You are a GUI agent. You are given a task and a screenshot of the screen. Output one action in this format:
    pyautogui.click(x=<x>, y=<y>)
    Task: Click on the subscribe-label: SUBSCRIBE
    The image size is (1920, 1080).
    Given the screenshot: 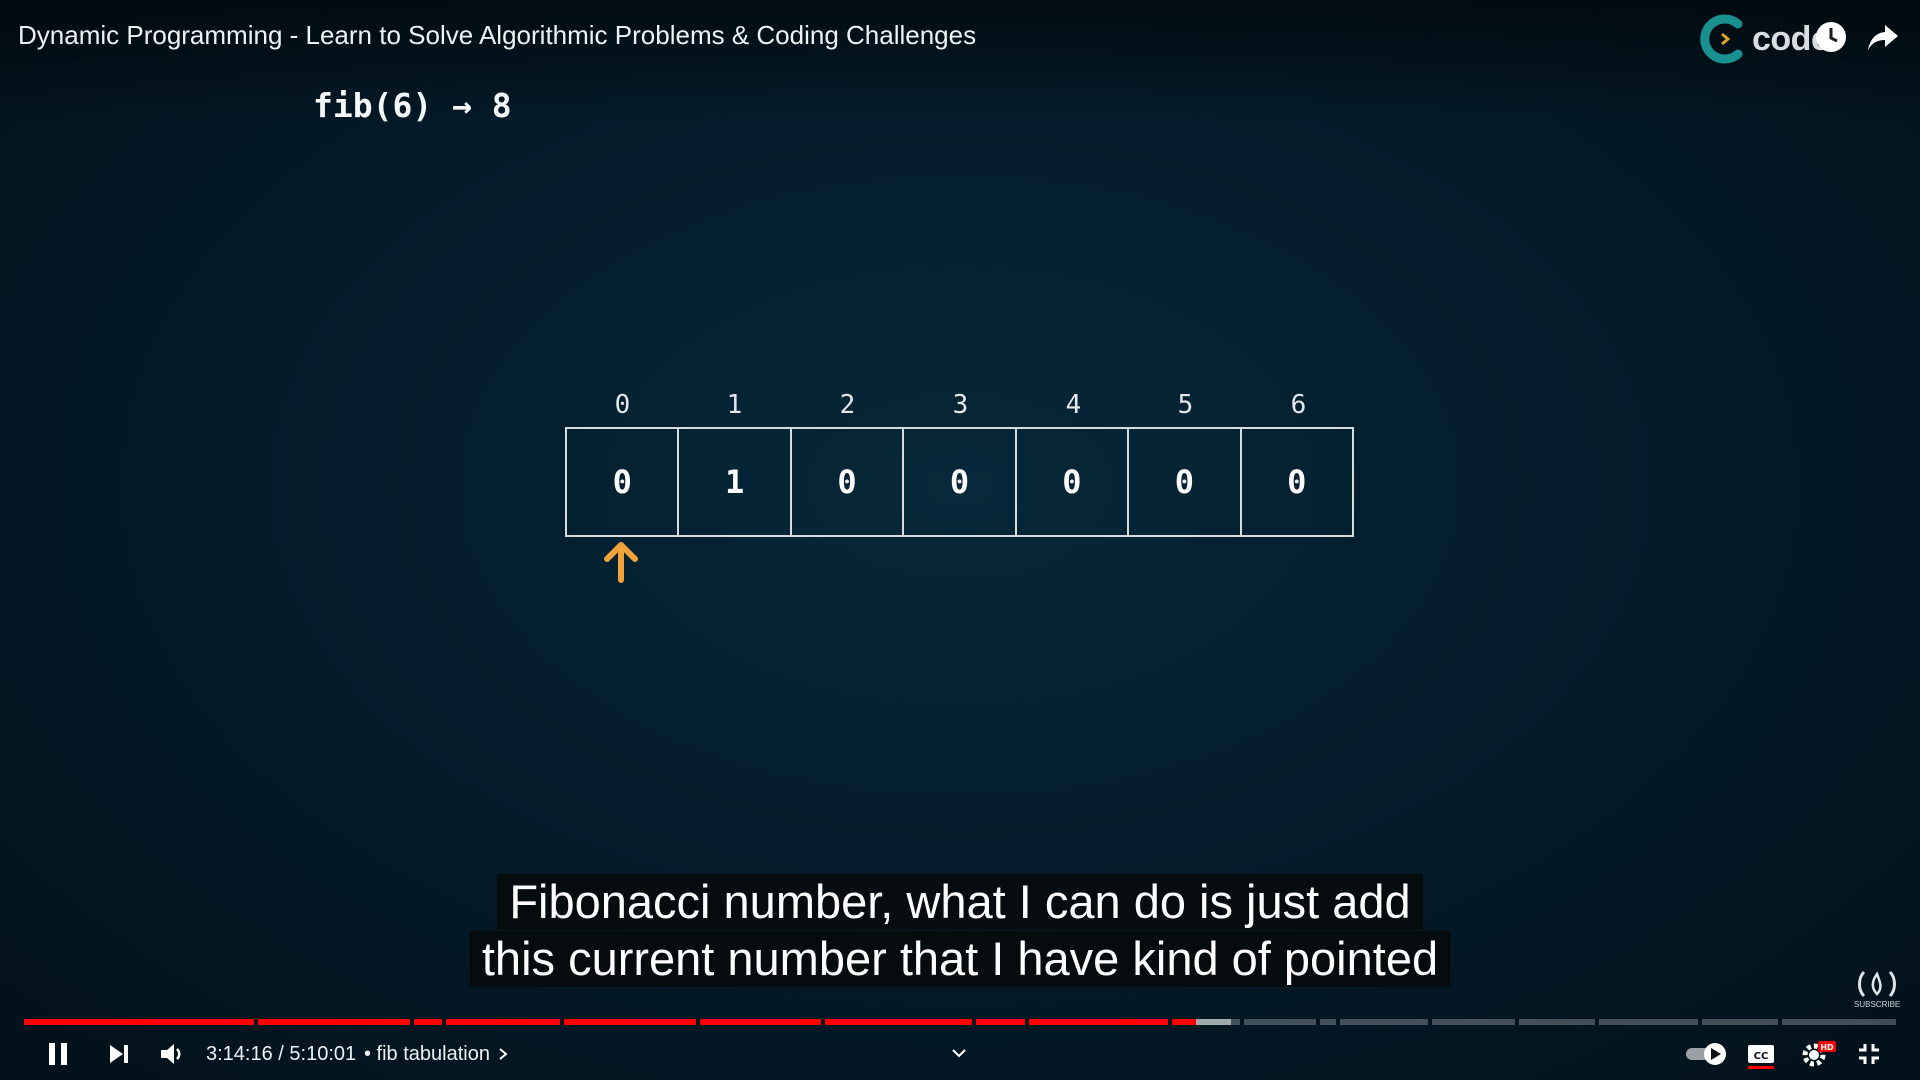 What is the action you would take?
    pyautogui.click(x=1877, y=1004)
    